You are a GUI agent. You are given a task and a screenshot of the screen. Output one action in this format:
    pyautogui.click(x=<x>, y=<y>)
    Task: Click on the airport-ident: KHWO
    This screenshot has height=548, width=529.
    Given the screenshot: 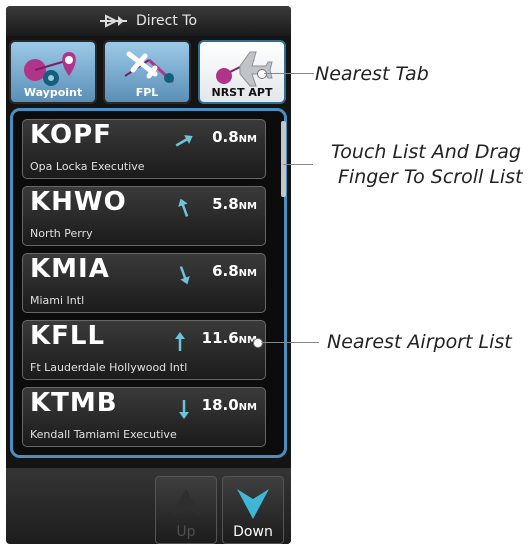 What is the action you would take?
    pyautogui.click(x=78, y=202)
    